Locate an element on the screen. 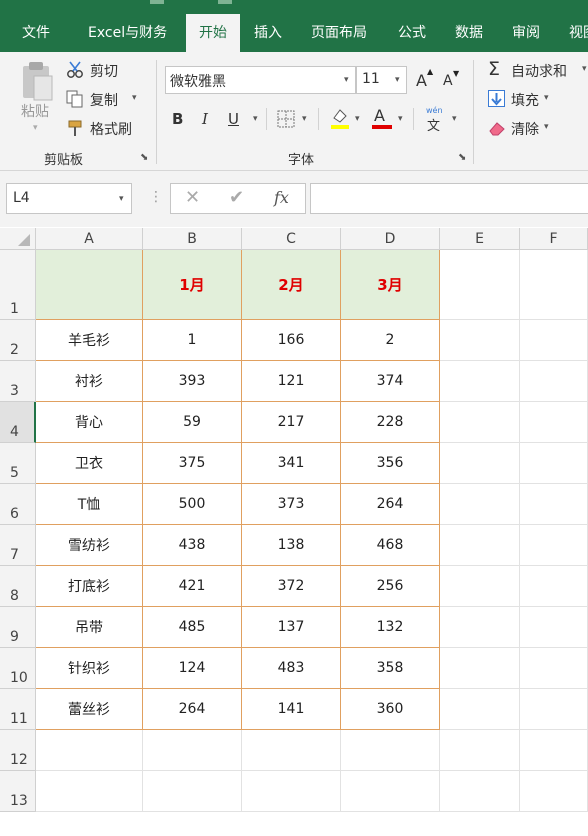  table-cell: 137 is located at coordinates (291, 627).